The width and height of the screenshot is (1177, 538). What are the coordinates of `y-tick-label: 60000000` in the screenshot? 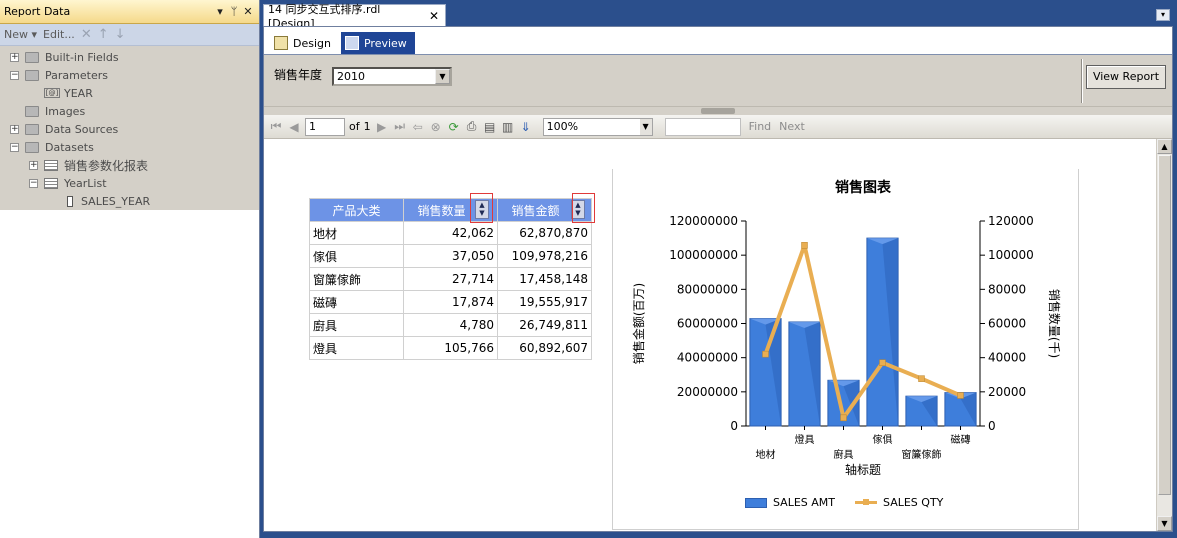 It's located at (707, 324).